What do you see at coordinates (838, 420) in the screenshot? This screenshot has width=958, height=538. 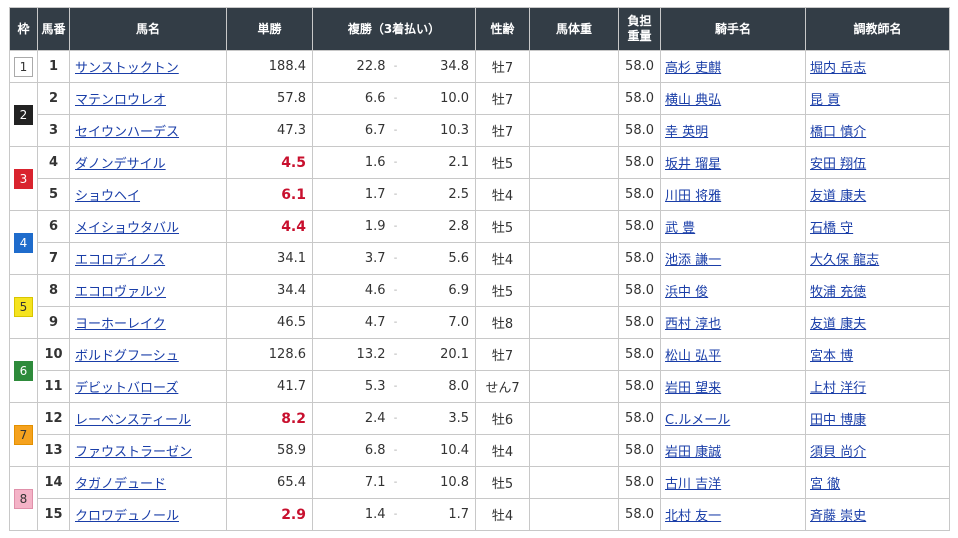 I see `trainer-link: 田中 博康` at bounding box center [838, 420].